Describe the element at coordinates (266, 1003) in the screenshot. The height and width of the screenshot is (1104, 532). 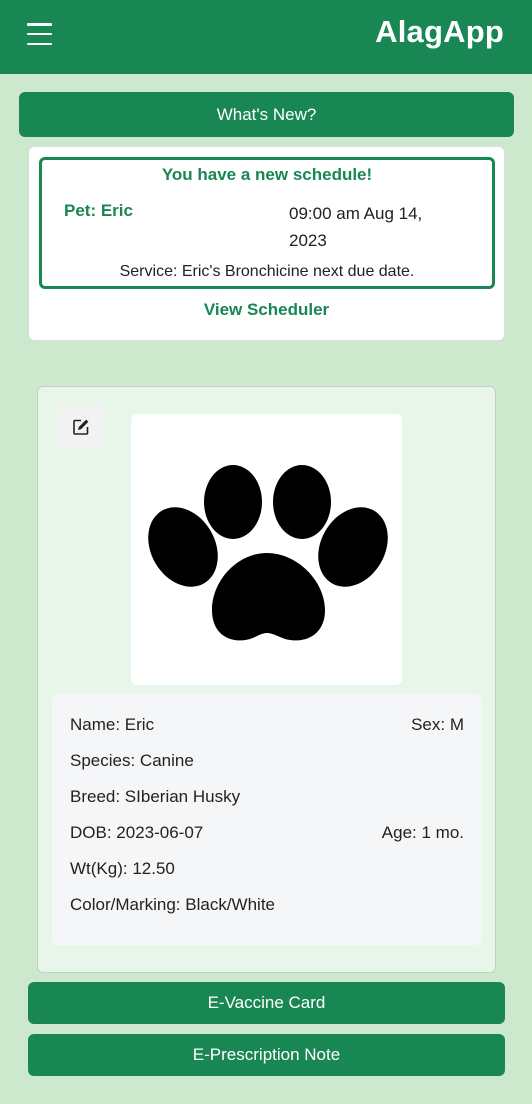
I see `e-vaccine-card-button: E-Vaccine Card` at that location.